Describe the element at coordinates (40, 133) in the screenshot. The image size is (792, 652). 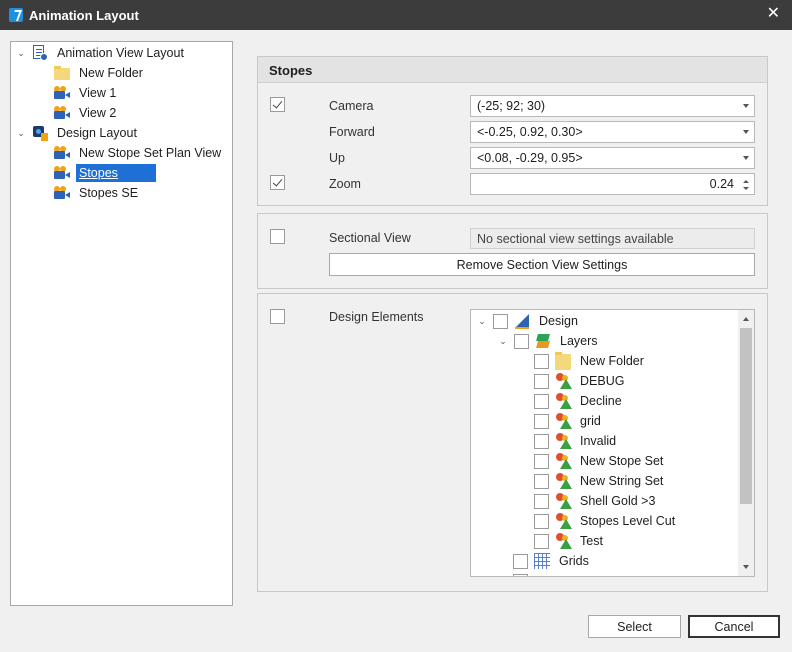
I see `design-layout-icon` at that location.